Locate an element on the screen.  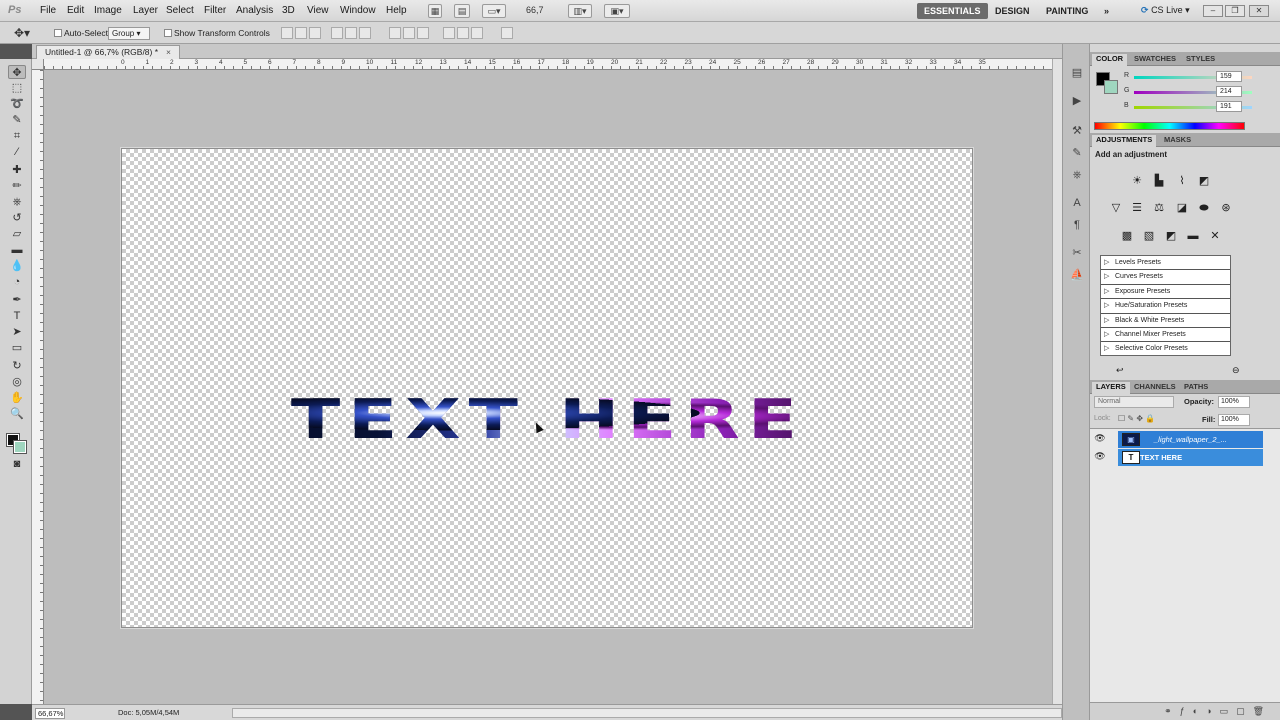
workspace-design: DESIGN is located at coordinates (1012, 11).